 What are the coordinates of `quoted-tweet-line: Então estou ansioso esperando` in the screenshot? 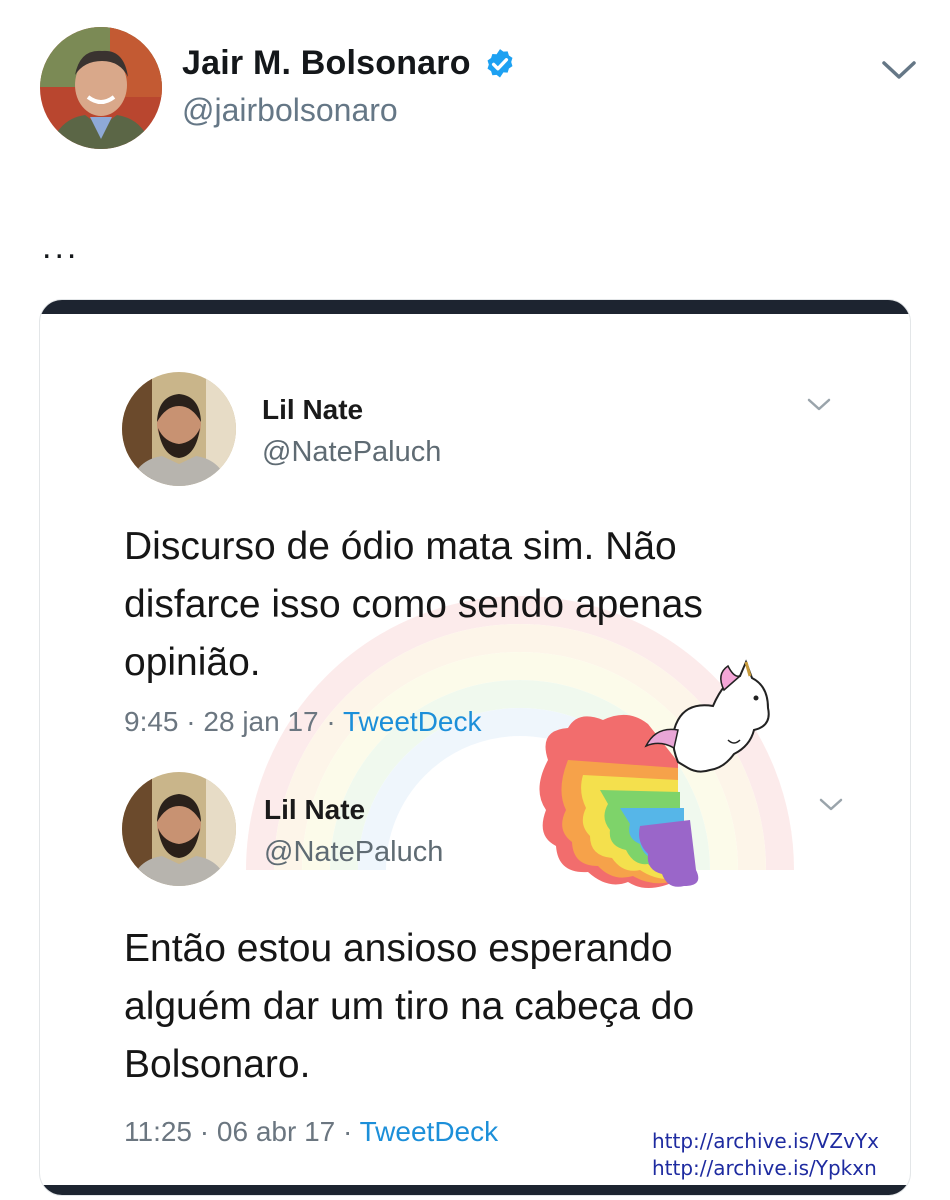 It's located at (398, 948).